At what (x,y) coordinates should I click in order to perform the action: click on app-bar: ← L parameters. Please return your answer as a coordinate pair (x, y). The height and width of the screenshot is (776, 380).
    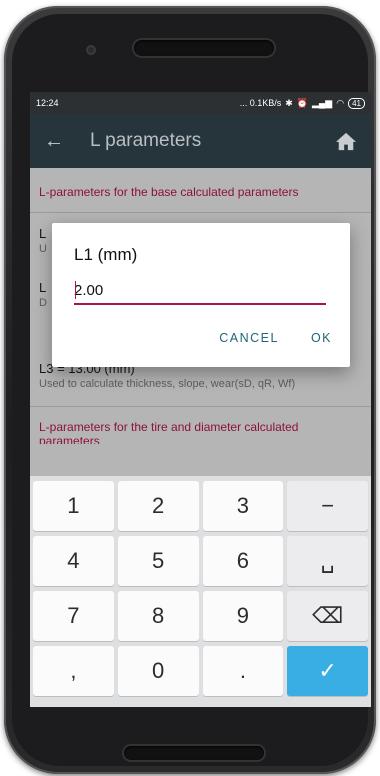
    Looking at the image, I should click on (200, 141).